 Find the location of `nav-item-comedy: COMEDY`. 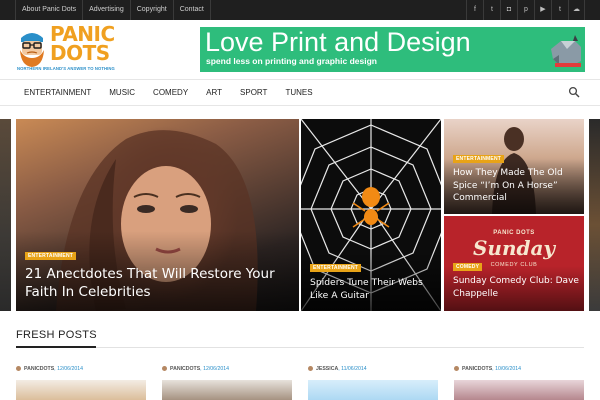

nav-item-comedy: COMEDY is located at coordinates (170, 92).